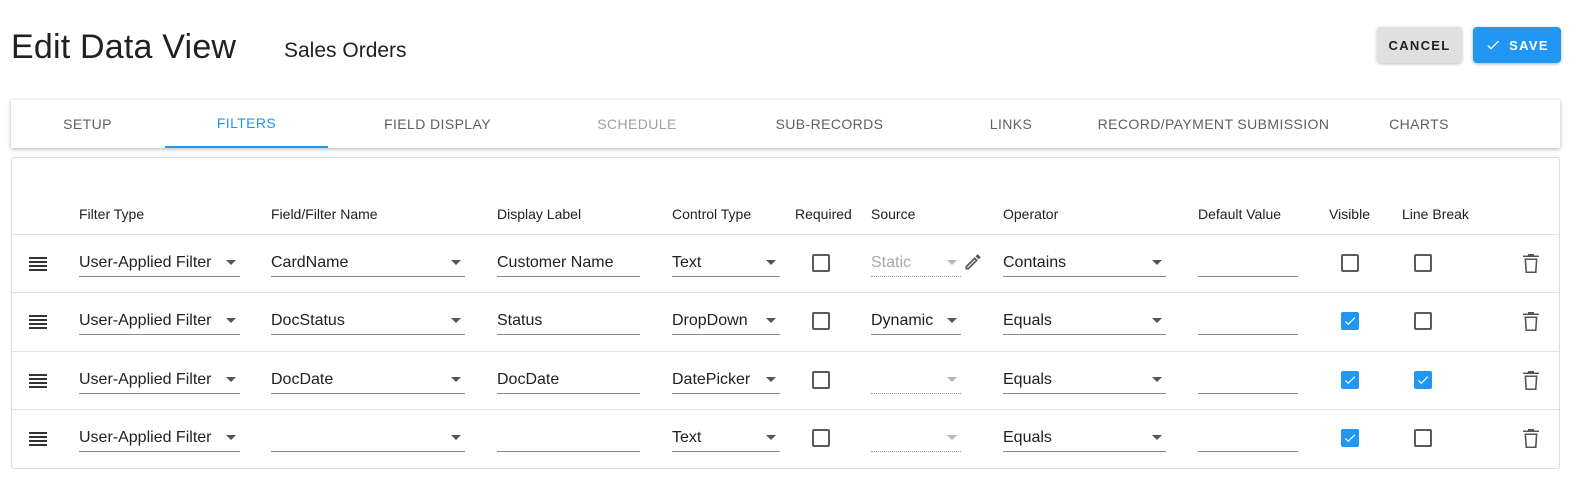 The height and width of the screenshot is (480, 1577). What do you see at coordinates (528, 379) in the screenshot?
I see `display-label-input-value: DocDate` at bounding box center [528, 379].